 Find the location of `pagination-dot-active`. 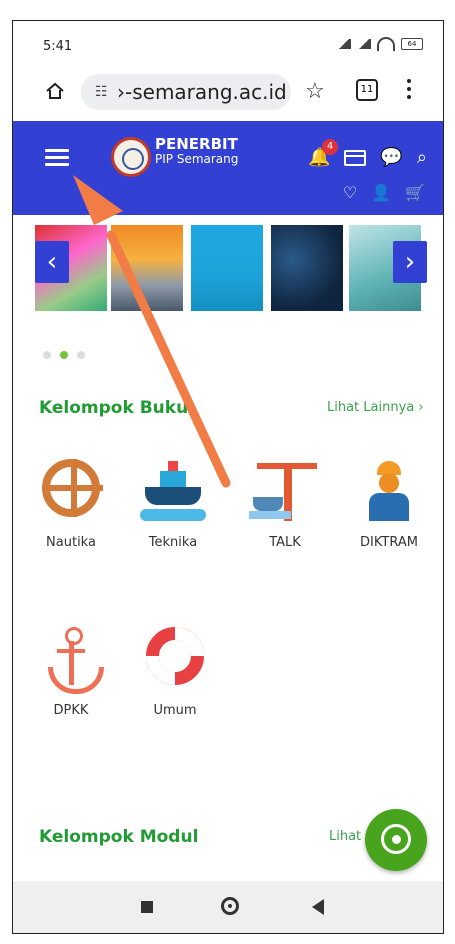

pagination-dot-active is located at coordinates (64, 355).